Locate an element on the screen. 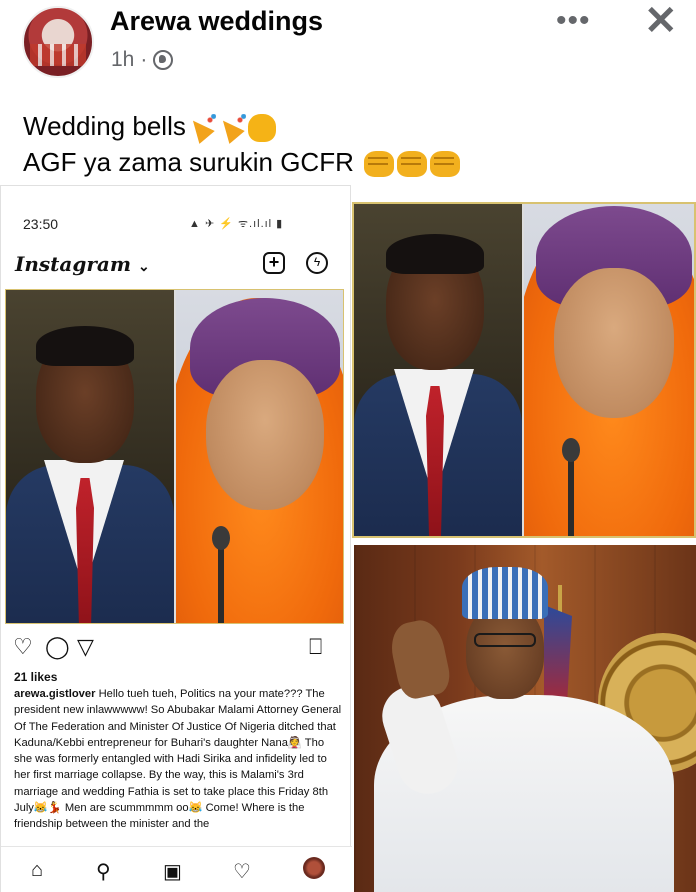 The width and height of the screenshot is (696, 892). instagram-logo: Instagram ⌄ is located at coordinates (82, 264).